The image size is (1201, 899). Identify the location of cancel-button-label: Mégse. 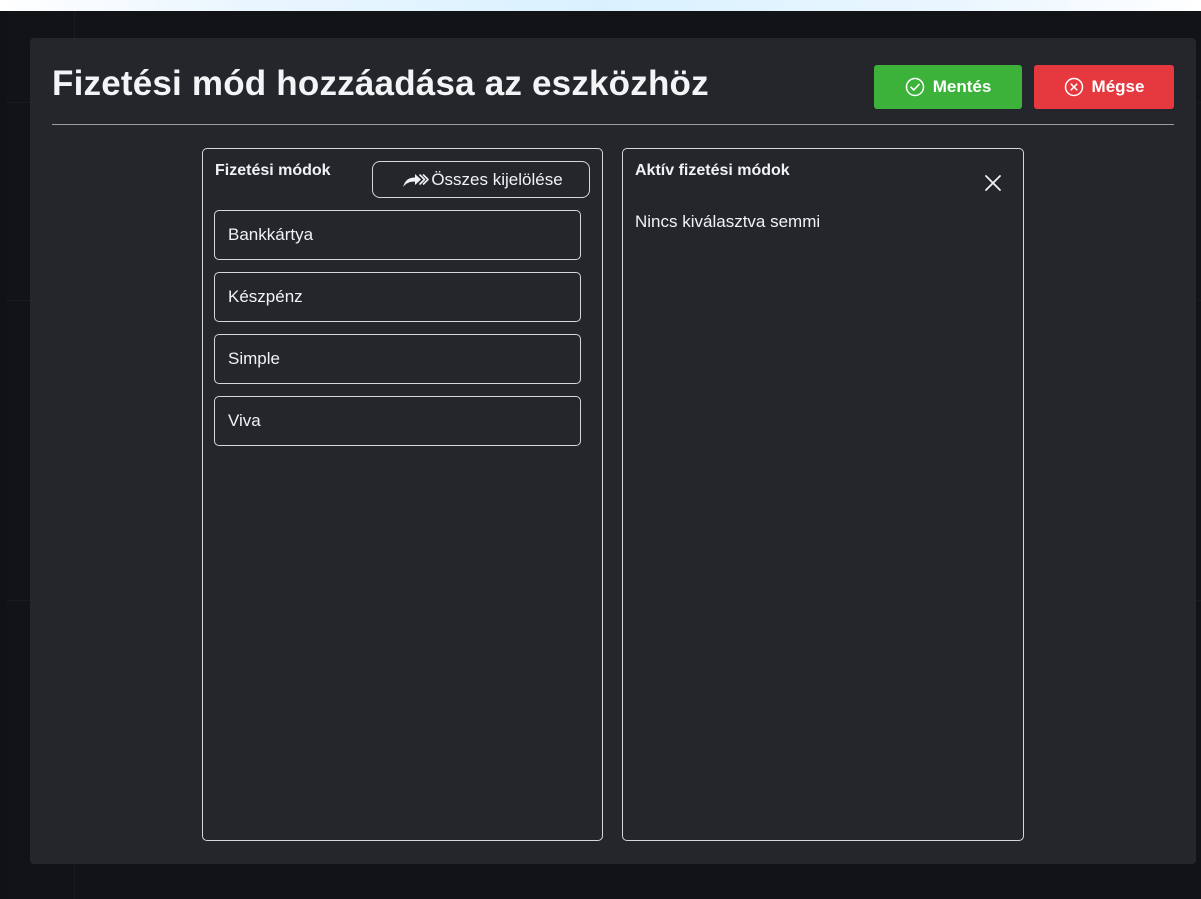
(1118, 86).